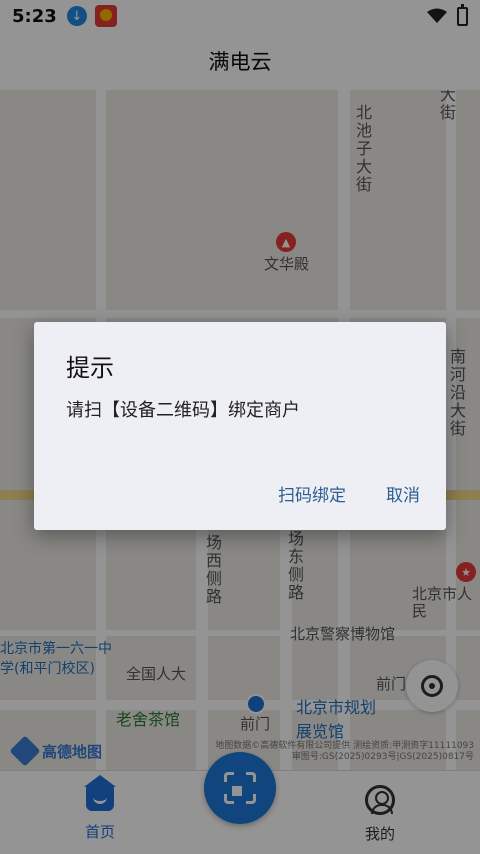 This screenshot has height=854, width=480. What do you see at coordinates (403, 493) in the screenshot?
I see `cancel-button: 取消` at bounding box center [403, 493].